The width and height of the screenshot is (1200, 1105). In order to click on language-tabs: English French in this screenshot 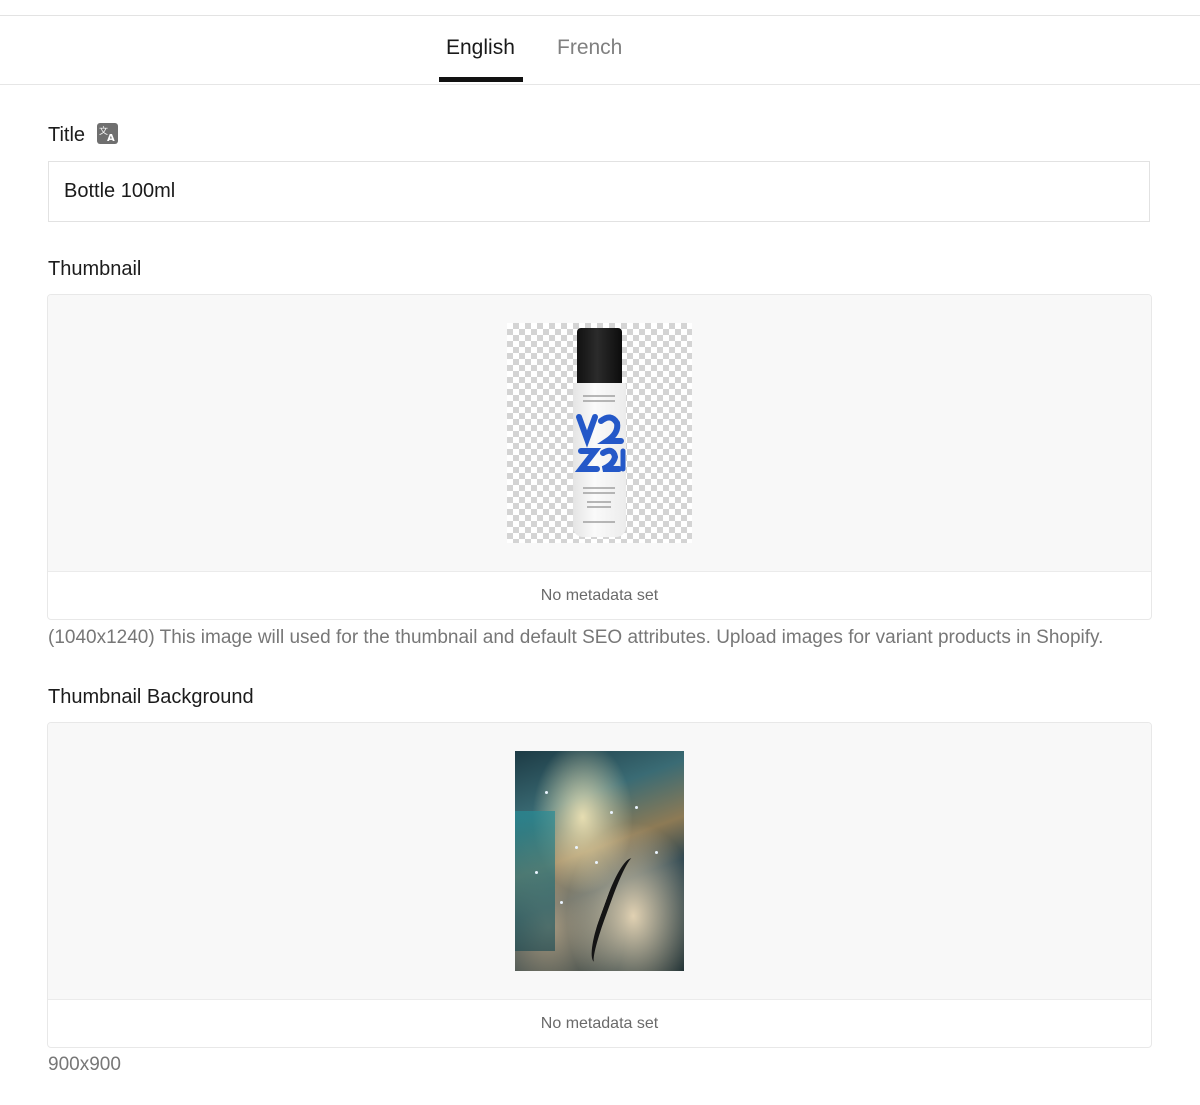, I will do `click(600, 50)`.